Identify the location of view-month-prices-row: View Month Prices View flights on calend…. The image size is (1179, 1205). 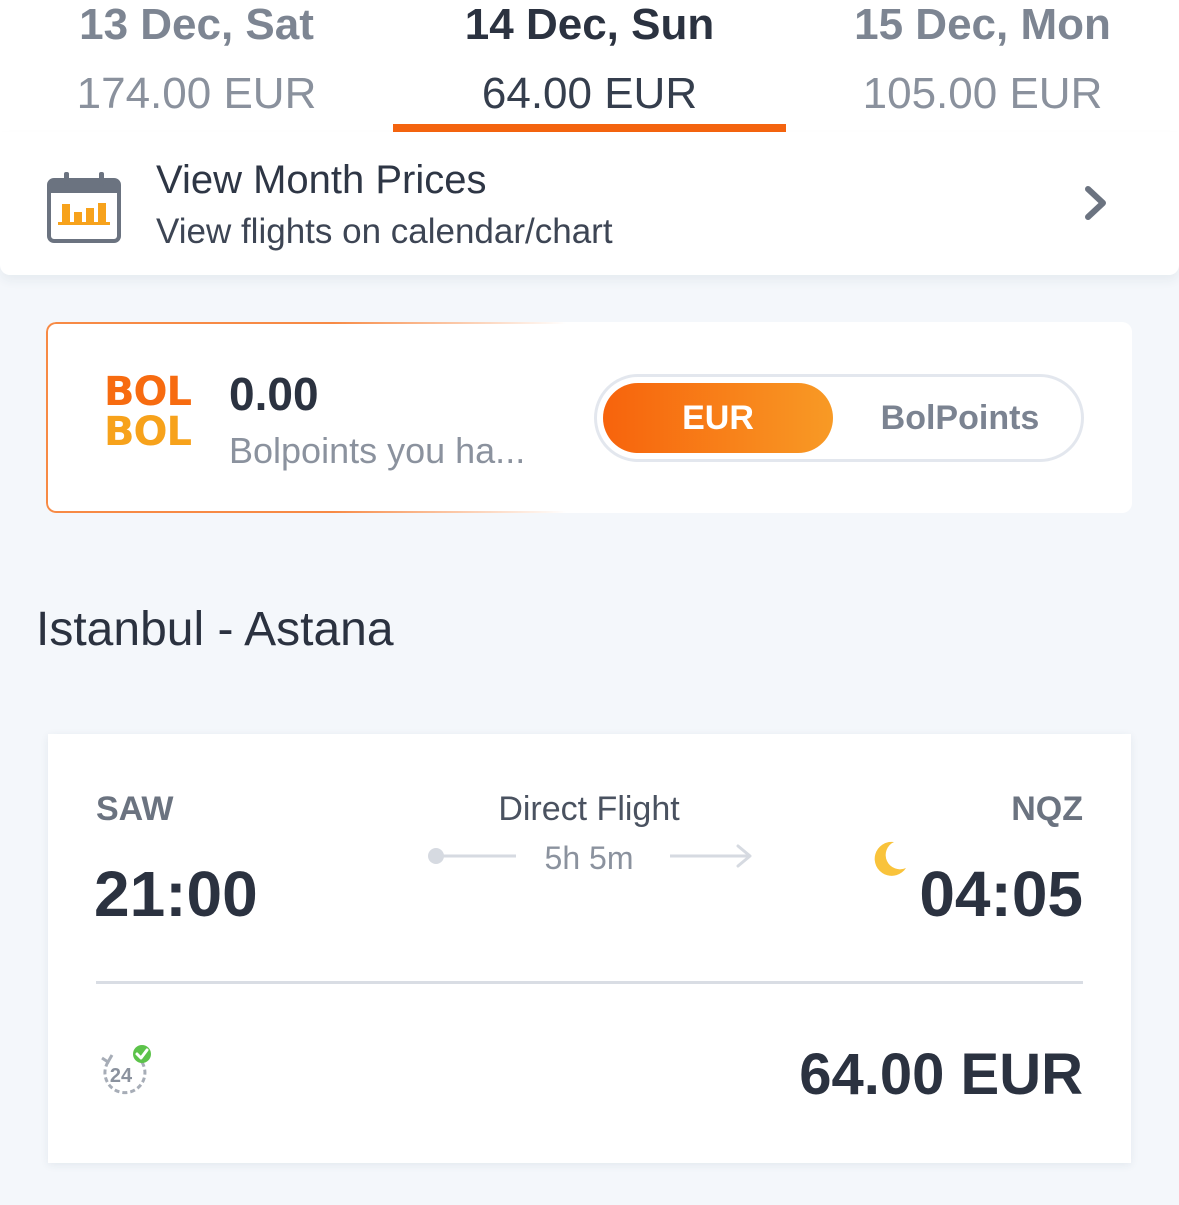
(589, 203).